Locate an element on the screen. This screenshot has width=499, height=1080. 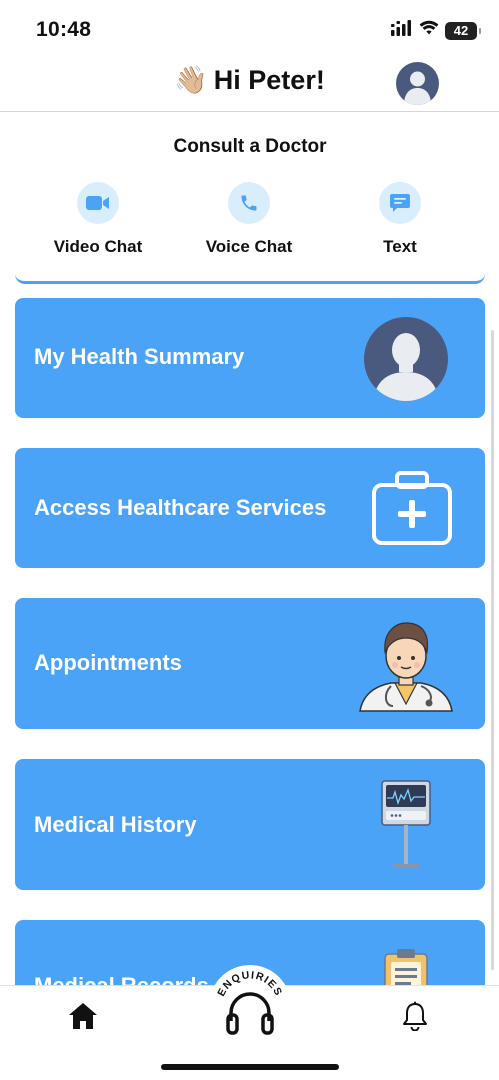
doctor-illustration-icon is located at coordinates (406, 665).